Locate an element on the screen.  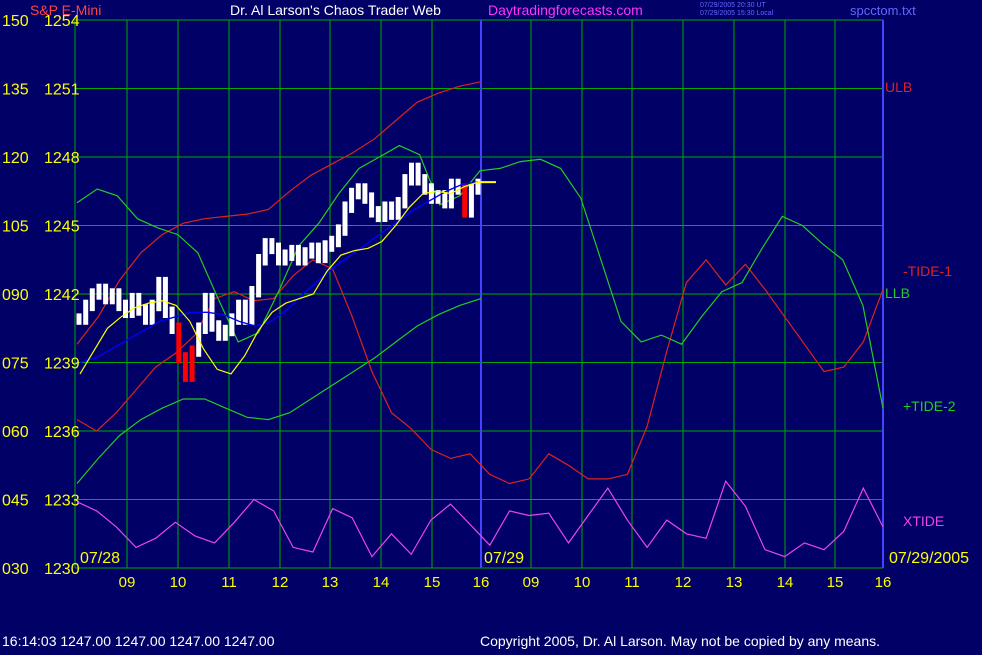
price-tick-label: 1233 is located at coordinates (62, 501).